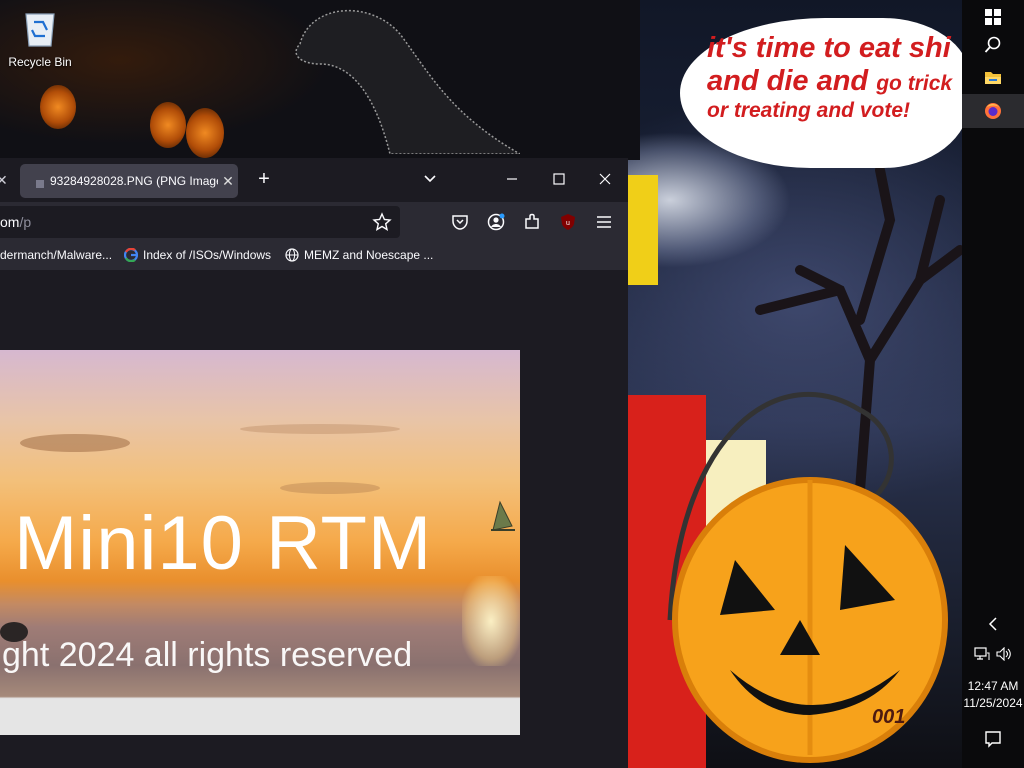 Image resolution: width=1024 pixels, height=768 pixels. I want to click on wallpaper-corner-text: 001, so click(889, 717).